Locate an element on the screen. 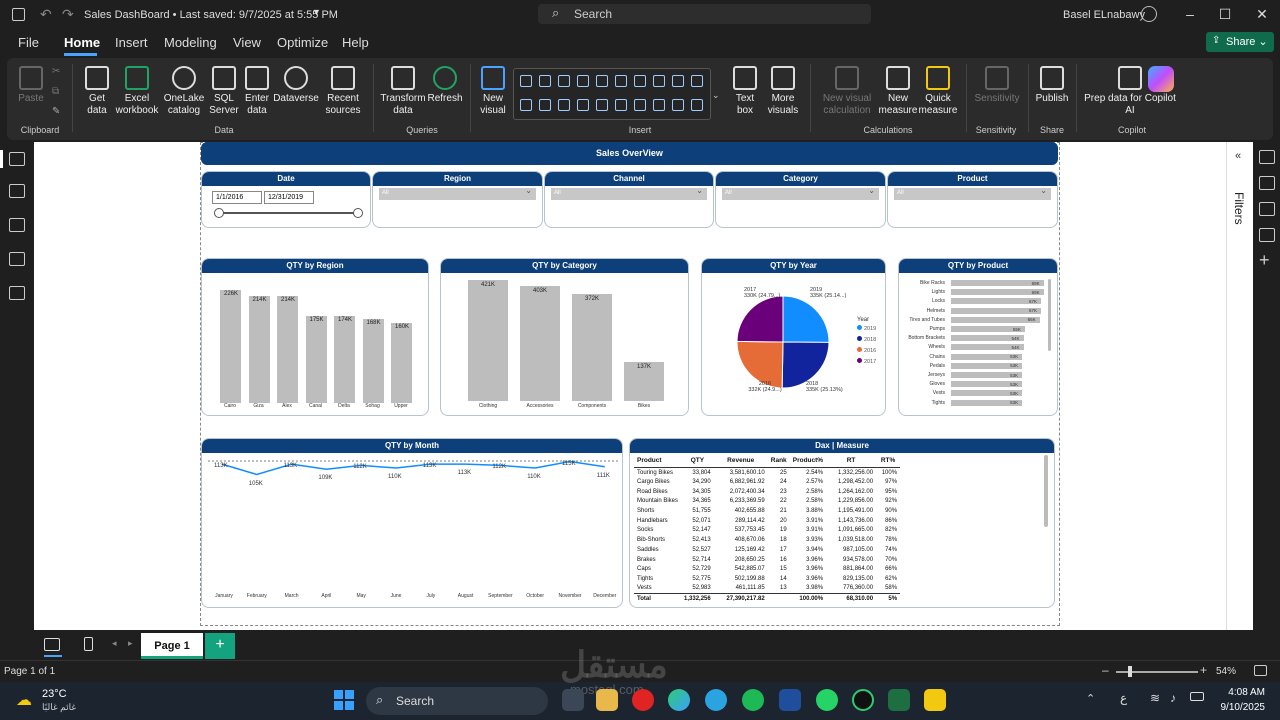 The width and height of the screenshot is (1280, 720). column-header: Revenue is located at coordinates (740, 461).